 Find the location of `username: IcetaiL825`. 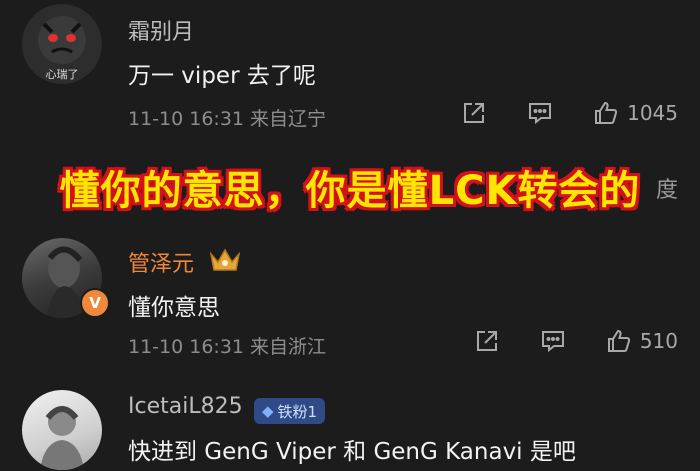

username: IcetaiL825 is located at coordinates (185, 406).